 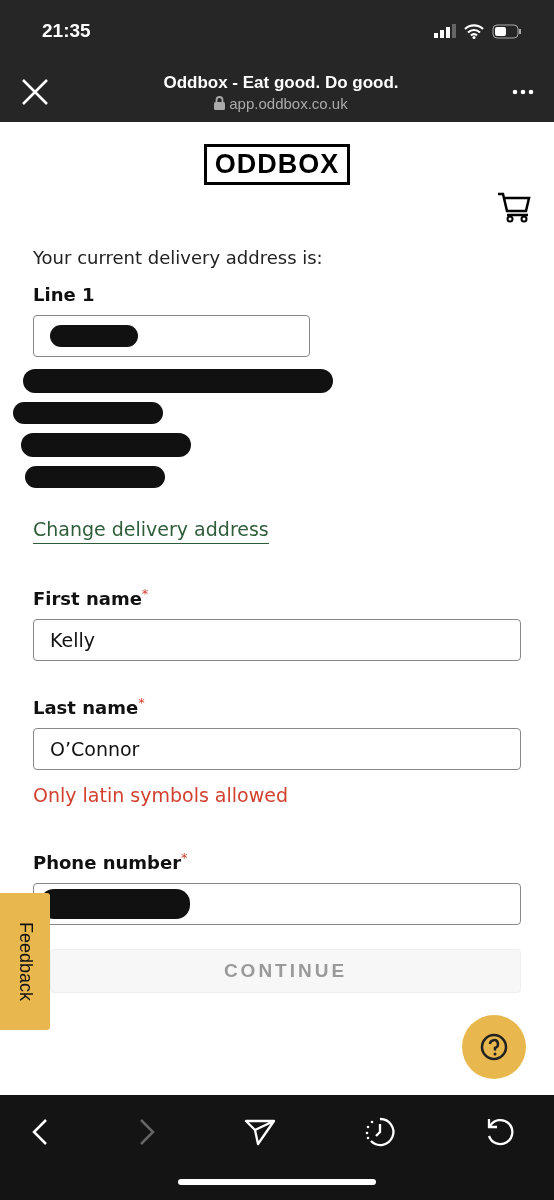 I want to click on error-message: Only latin symbols allowed, so click(x=161, y=795).